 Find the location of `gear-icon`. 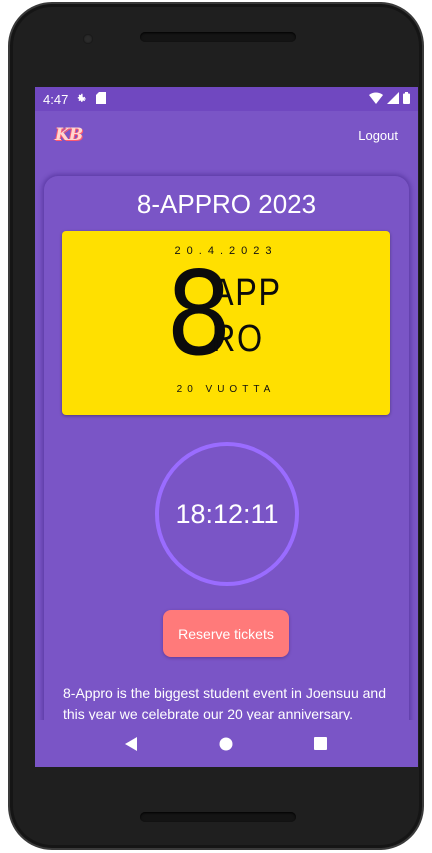

gear-icon is located at coordinates (82, 99).